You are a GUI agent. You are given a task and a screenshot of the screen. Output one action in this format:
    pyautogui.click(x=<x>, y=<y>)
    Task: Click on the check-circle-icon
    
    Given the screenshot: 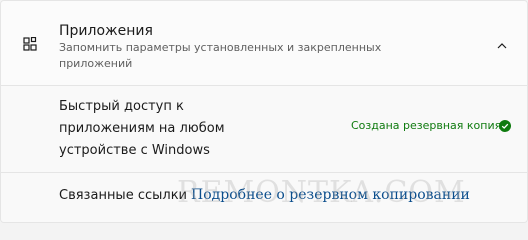 What is the action you would take?
    pyautogui.click(x=505, y=126)
    